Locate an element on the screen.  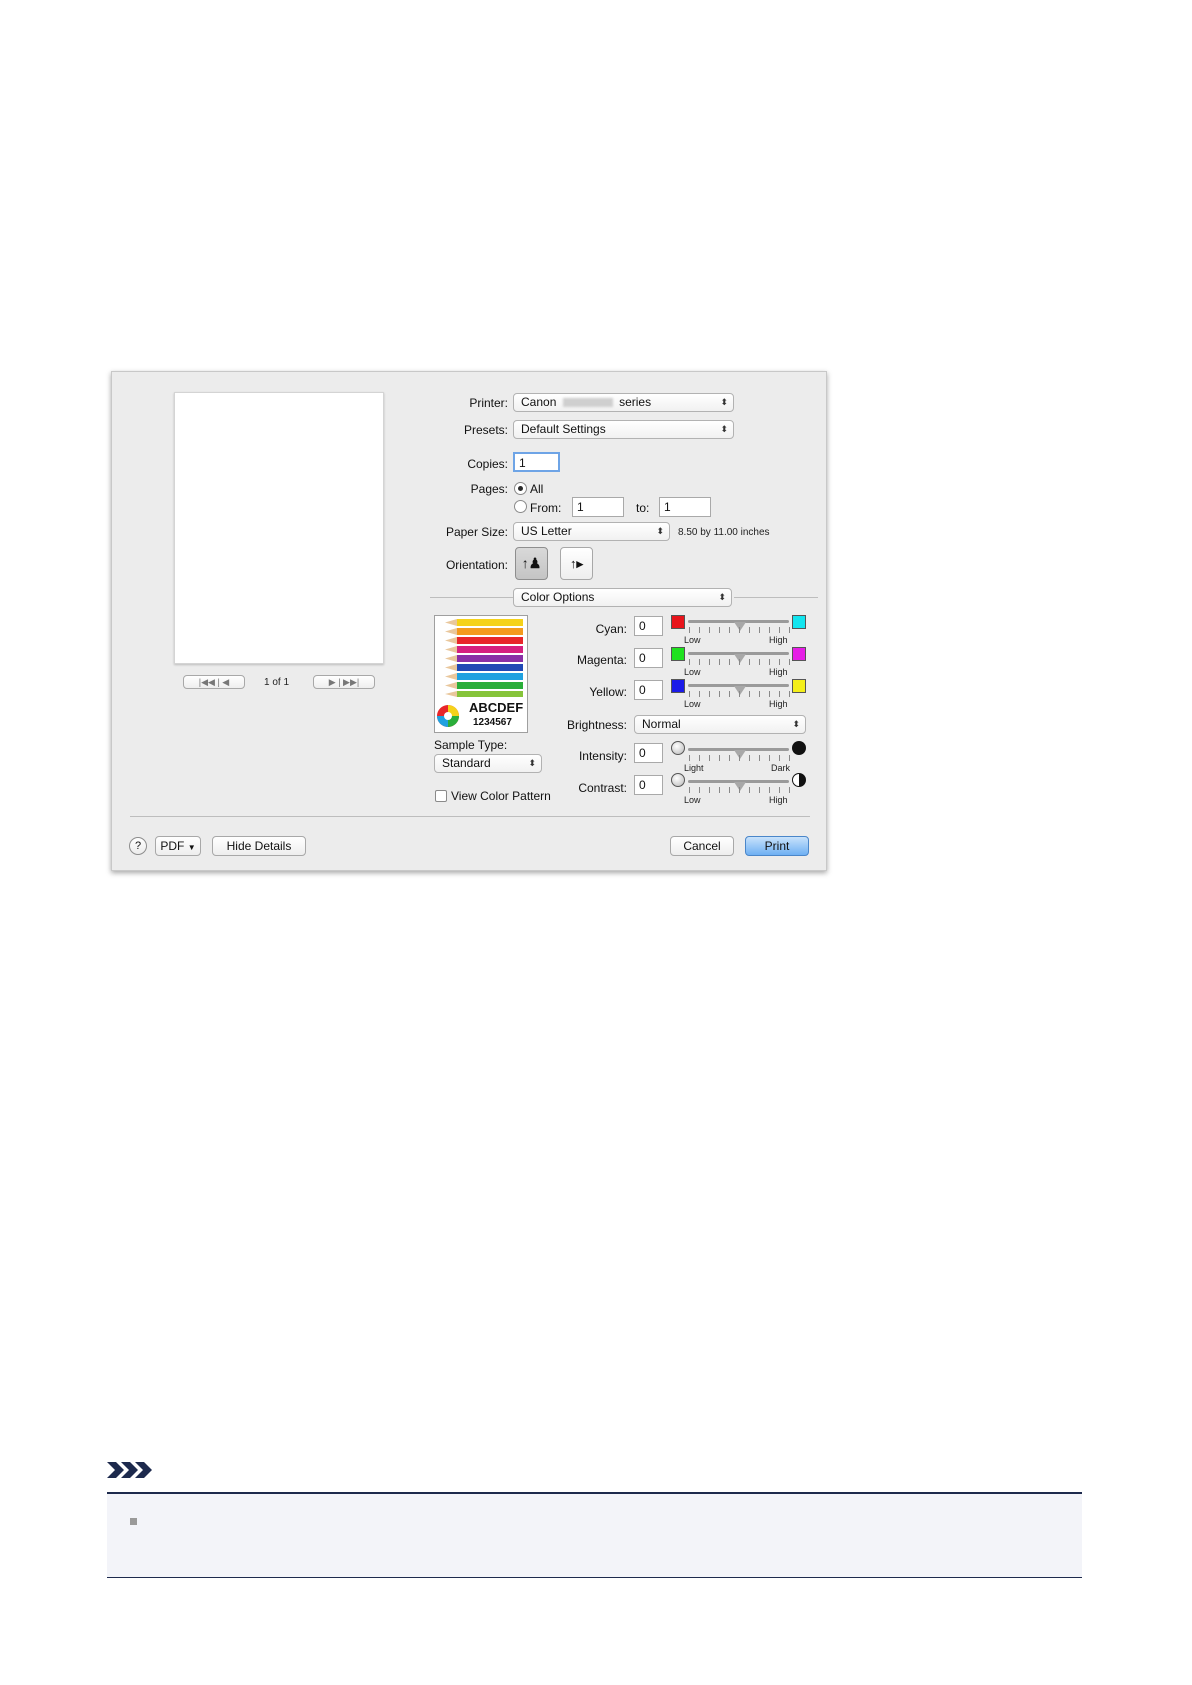
help-icon: ? is located at coordinates (138, 846).